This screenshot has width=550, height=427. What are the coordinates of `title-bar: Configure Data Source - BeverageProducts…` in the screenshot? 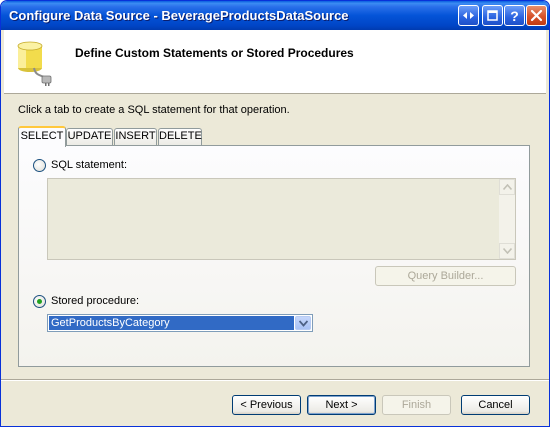 It's located at (275, 15).